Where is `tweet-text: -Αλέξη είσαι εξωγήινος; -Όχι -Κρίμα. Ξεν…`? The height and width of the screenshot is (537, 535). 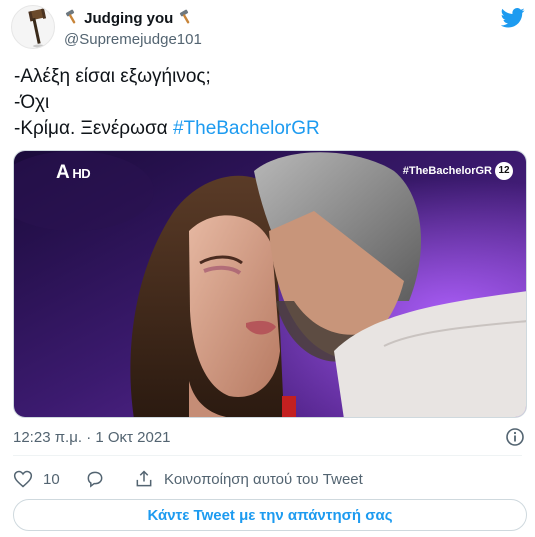
tweet-text: -Αλέξη είσαι εξωγήινος; -Όχι -Κρίμα. Ξεν… is located at coordinates (167, 103).